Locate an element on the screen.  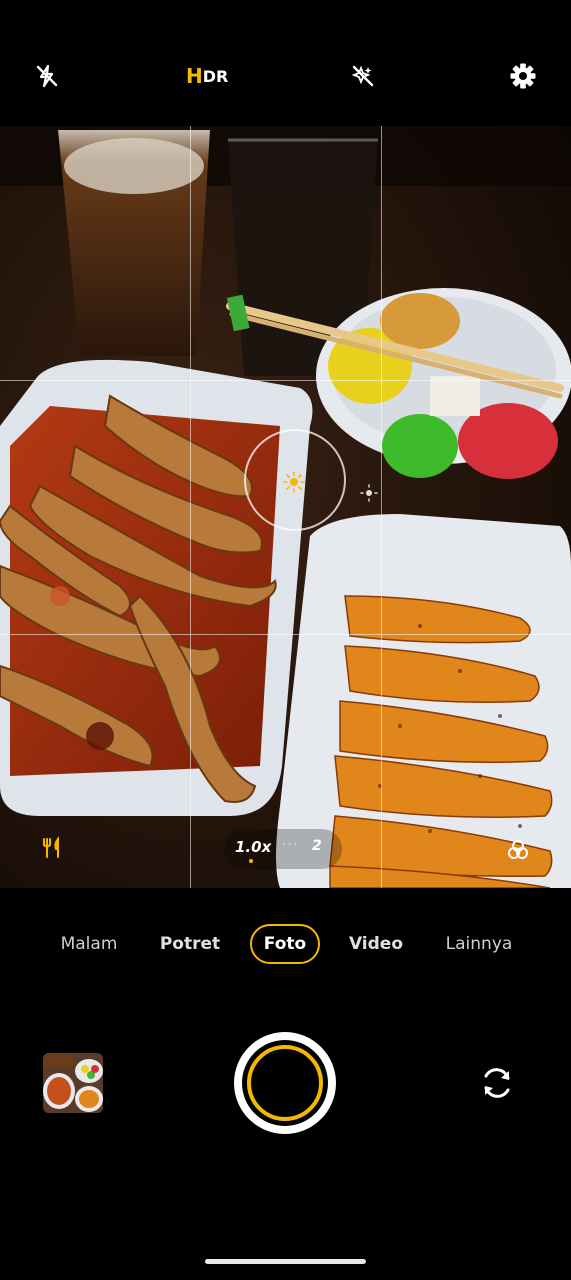
mode-foto: Foto is located at coordinates (285, 944).